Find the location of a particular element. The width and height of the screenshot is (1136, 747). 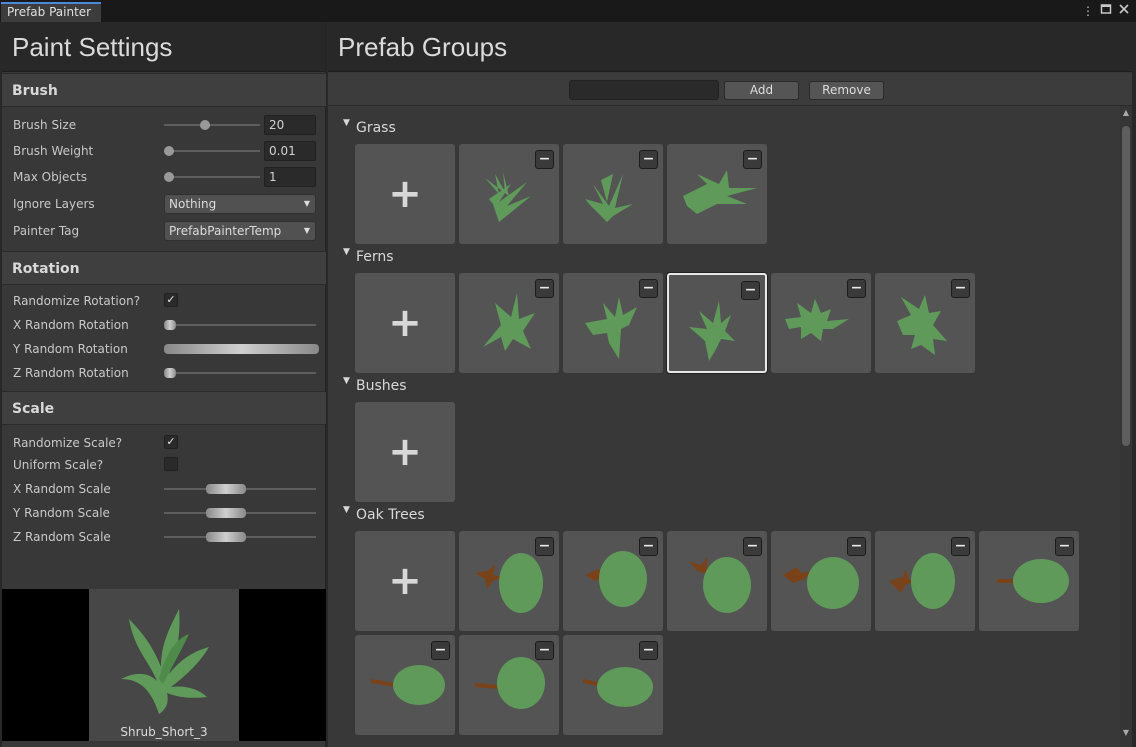

foldout-arrow-icon: ▼ is located at coordinates (346, 510).